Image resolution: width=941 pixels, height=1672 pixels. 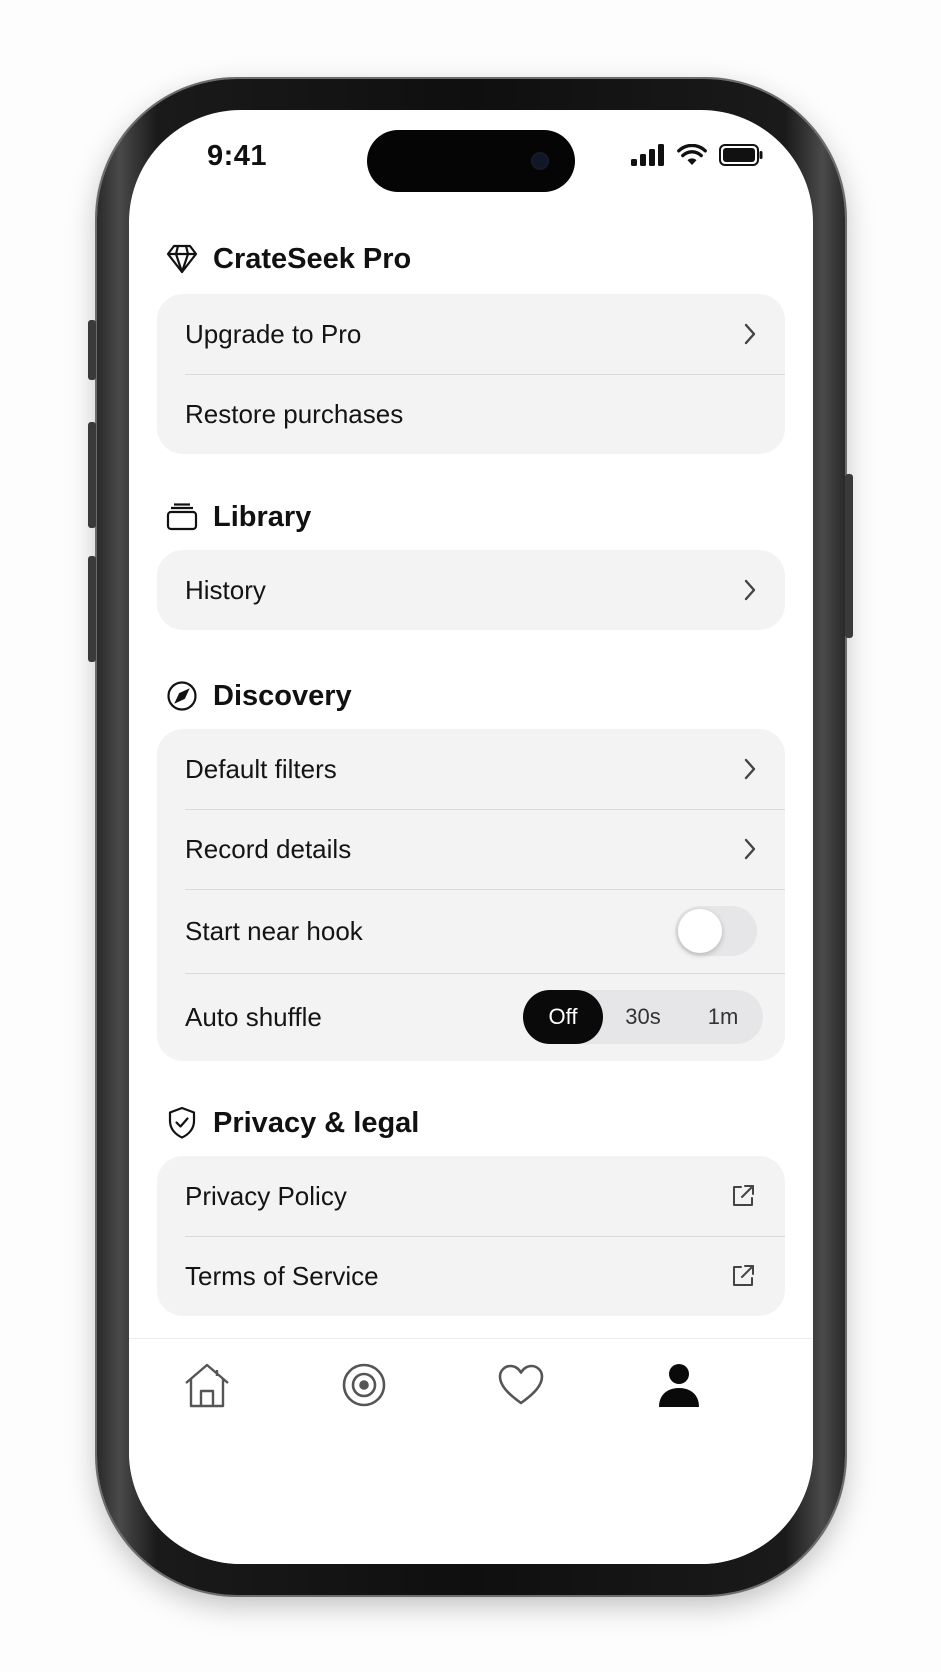 I want to click on section-header-privacy: Privacy & legal, so click(x=292, y=1123).